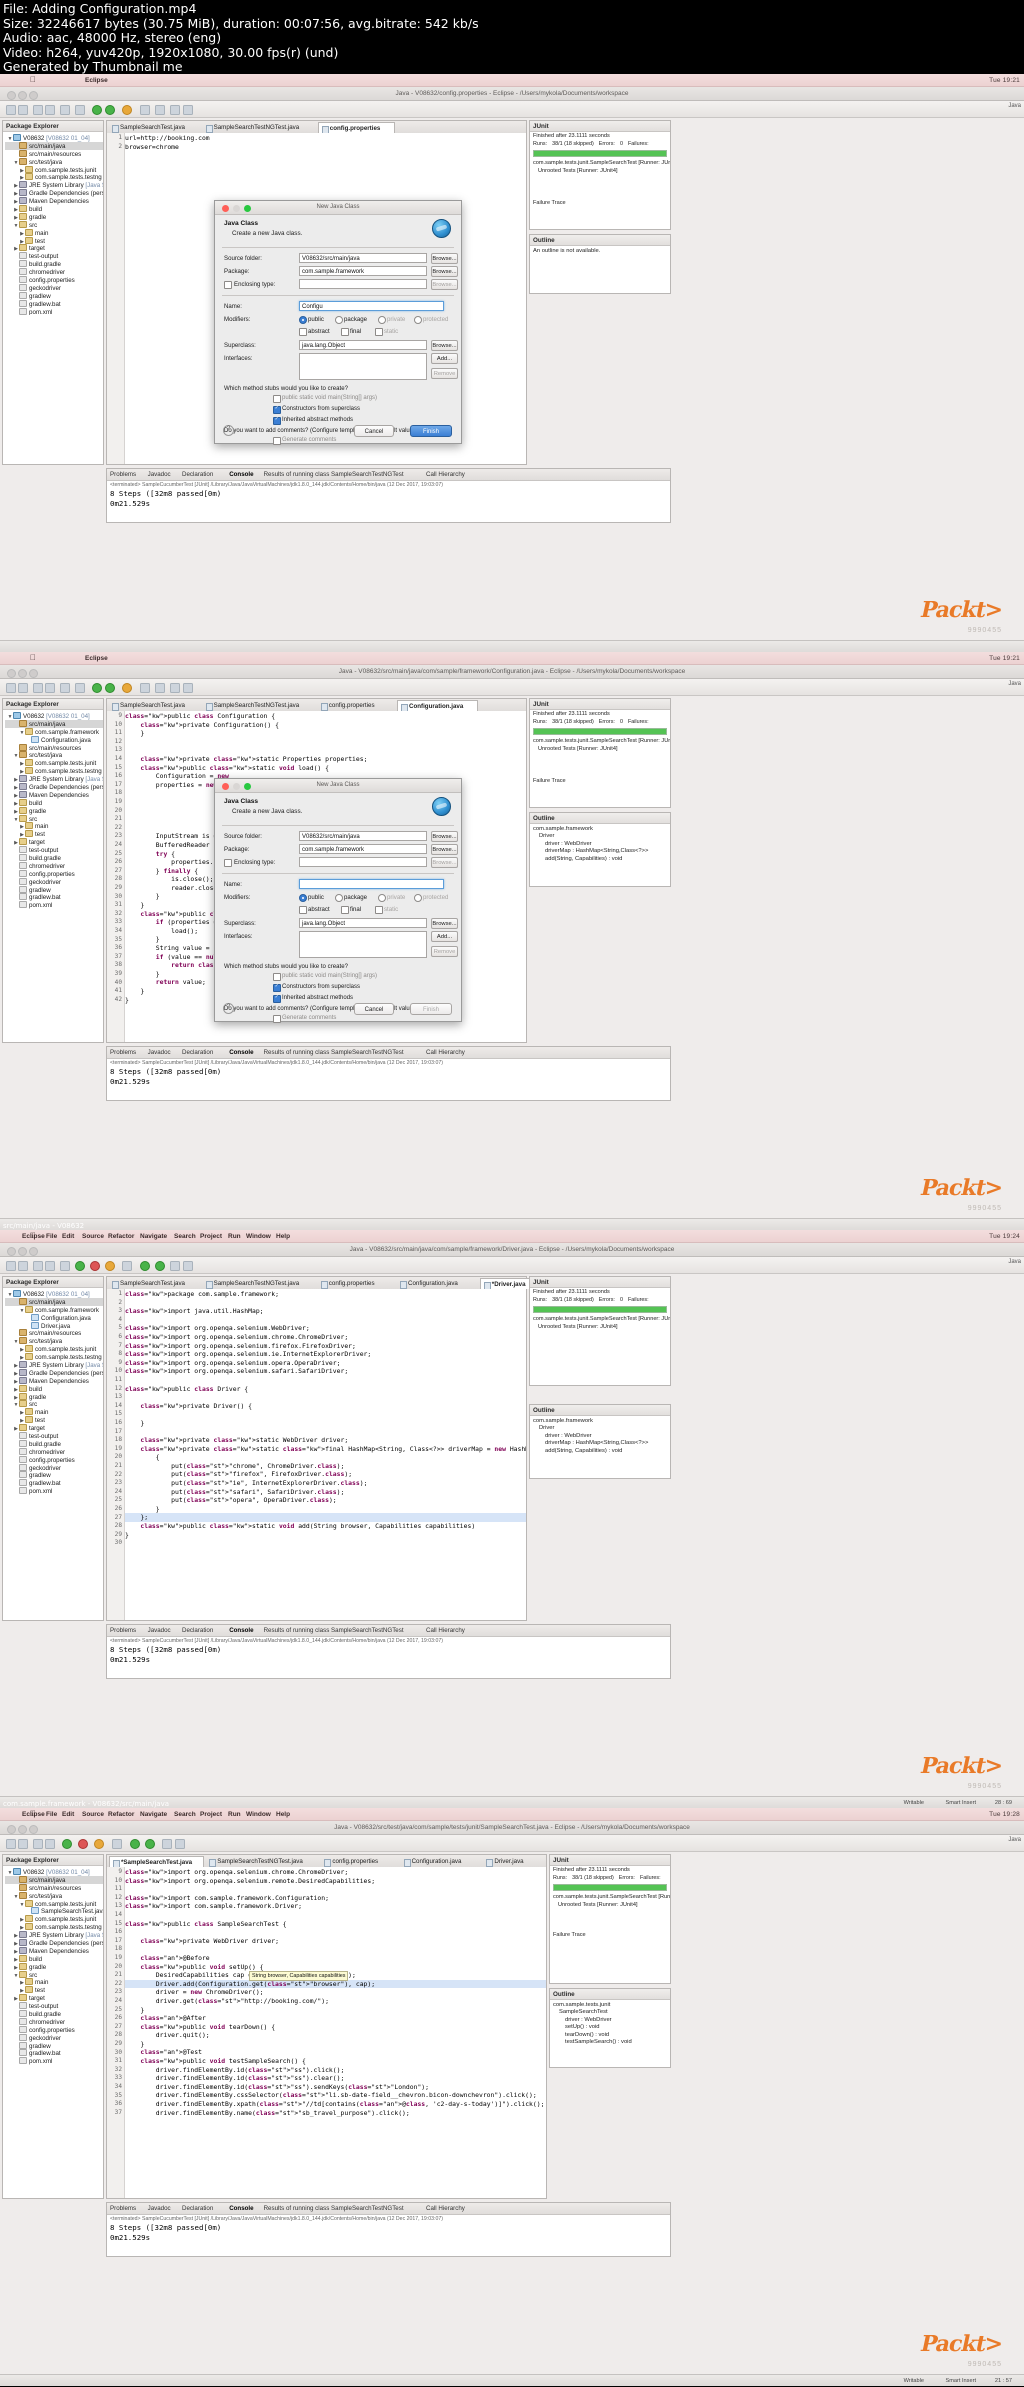  I want to click on code-line: driver = new ChromeDriver();, so click(335, 1992).